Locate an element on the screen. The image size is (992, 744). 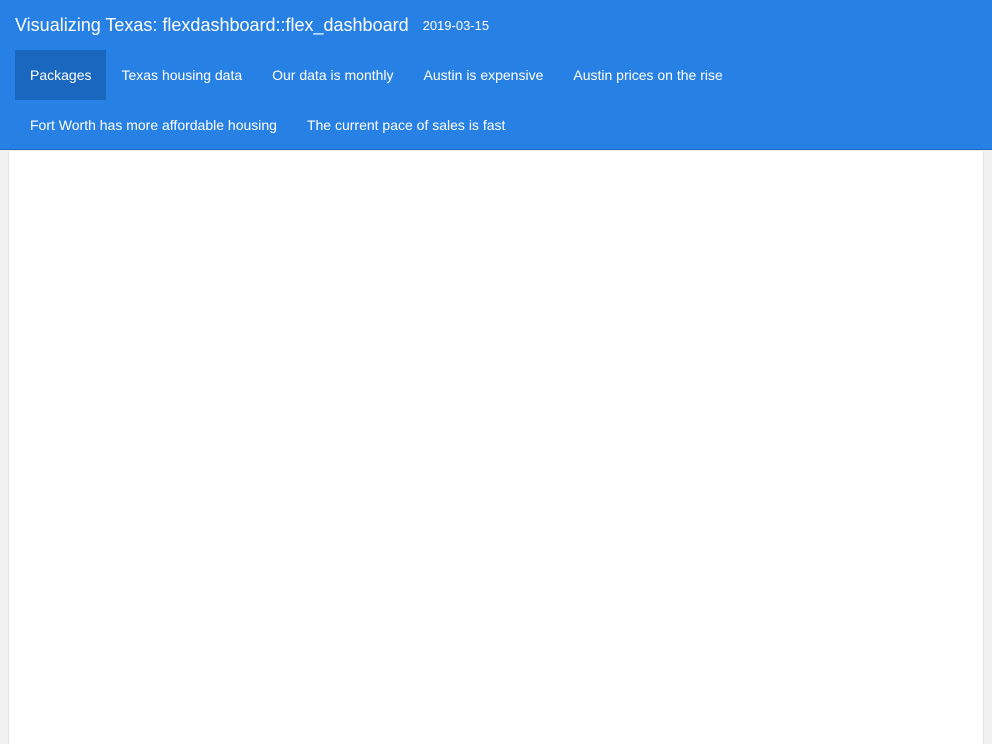
tab-austin-prices-on-the-rise: Austin prices on the rise is located at coordinates (647, 75).